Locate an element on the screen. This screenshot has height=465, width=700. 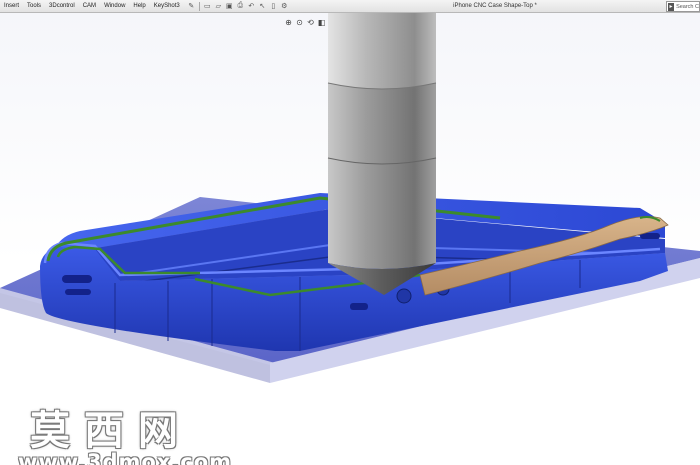
menu-keyshot3: KeyShot3 is located at coordinates (167, 6).